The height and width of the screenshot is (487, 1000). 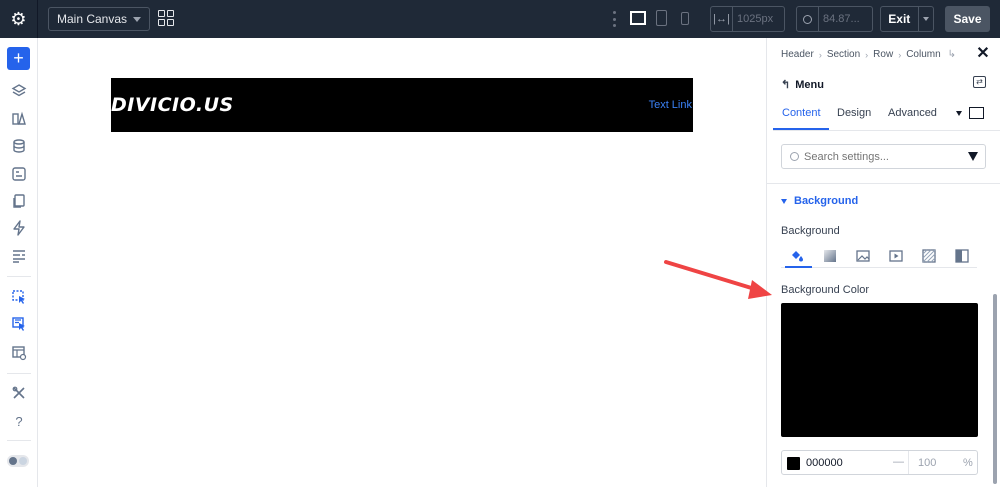 I want to click on color-value-field: 000000 — 100 %, so click(x=879, y=462).